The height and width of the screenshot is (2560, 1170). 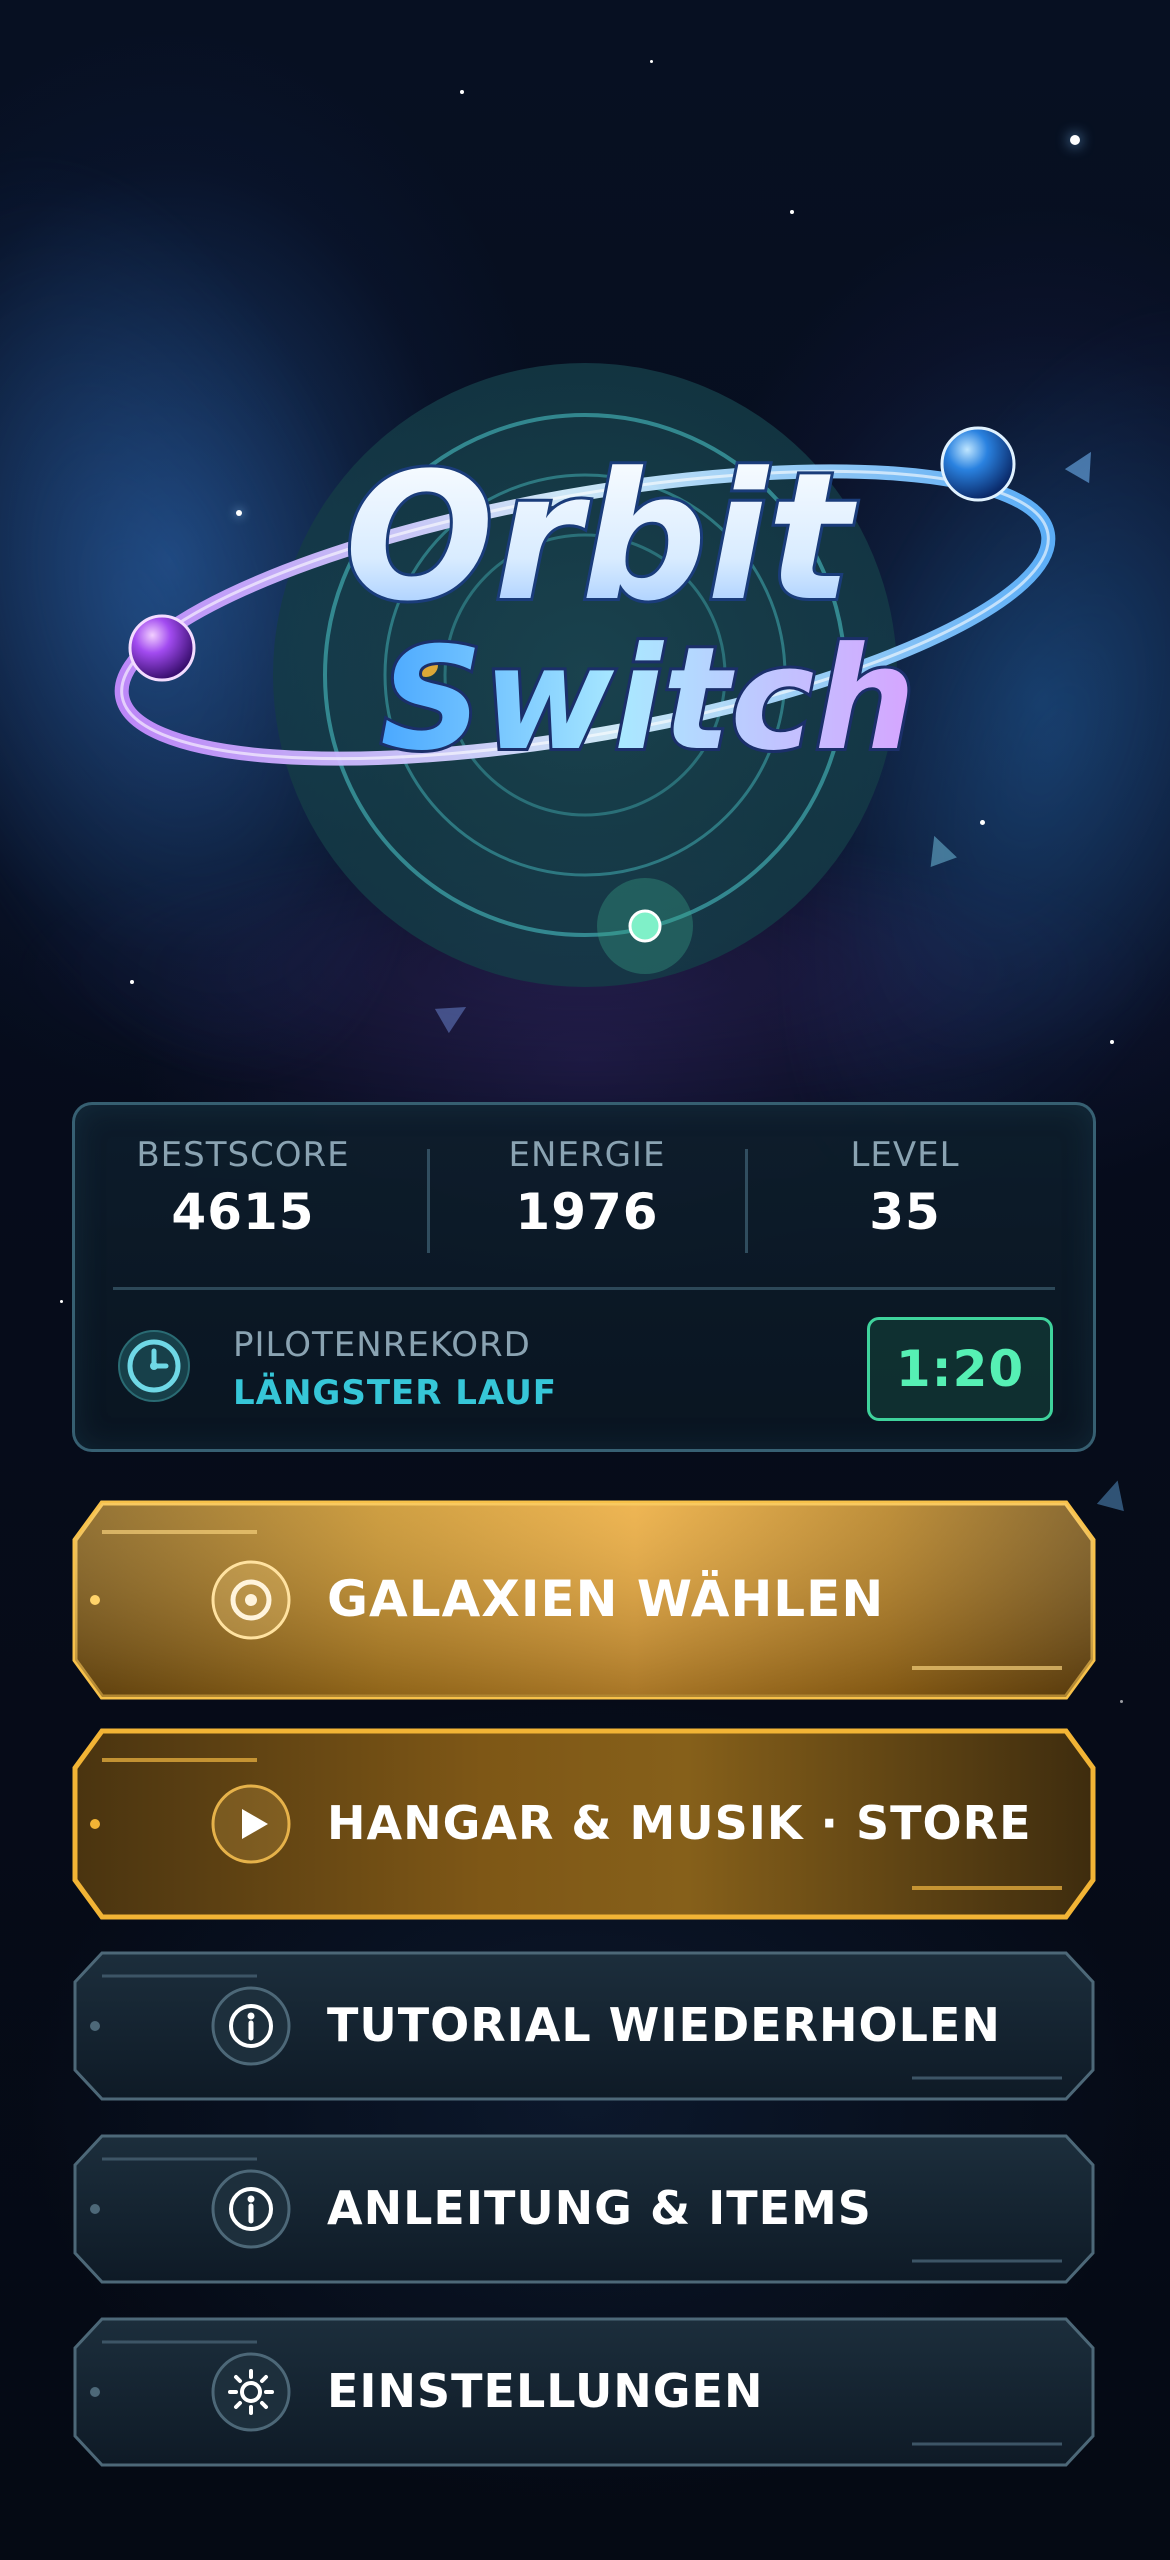 I want to click on clock-icon, so click(x=154, y=1366).